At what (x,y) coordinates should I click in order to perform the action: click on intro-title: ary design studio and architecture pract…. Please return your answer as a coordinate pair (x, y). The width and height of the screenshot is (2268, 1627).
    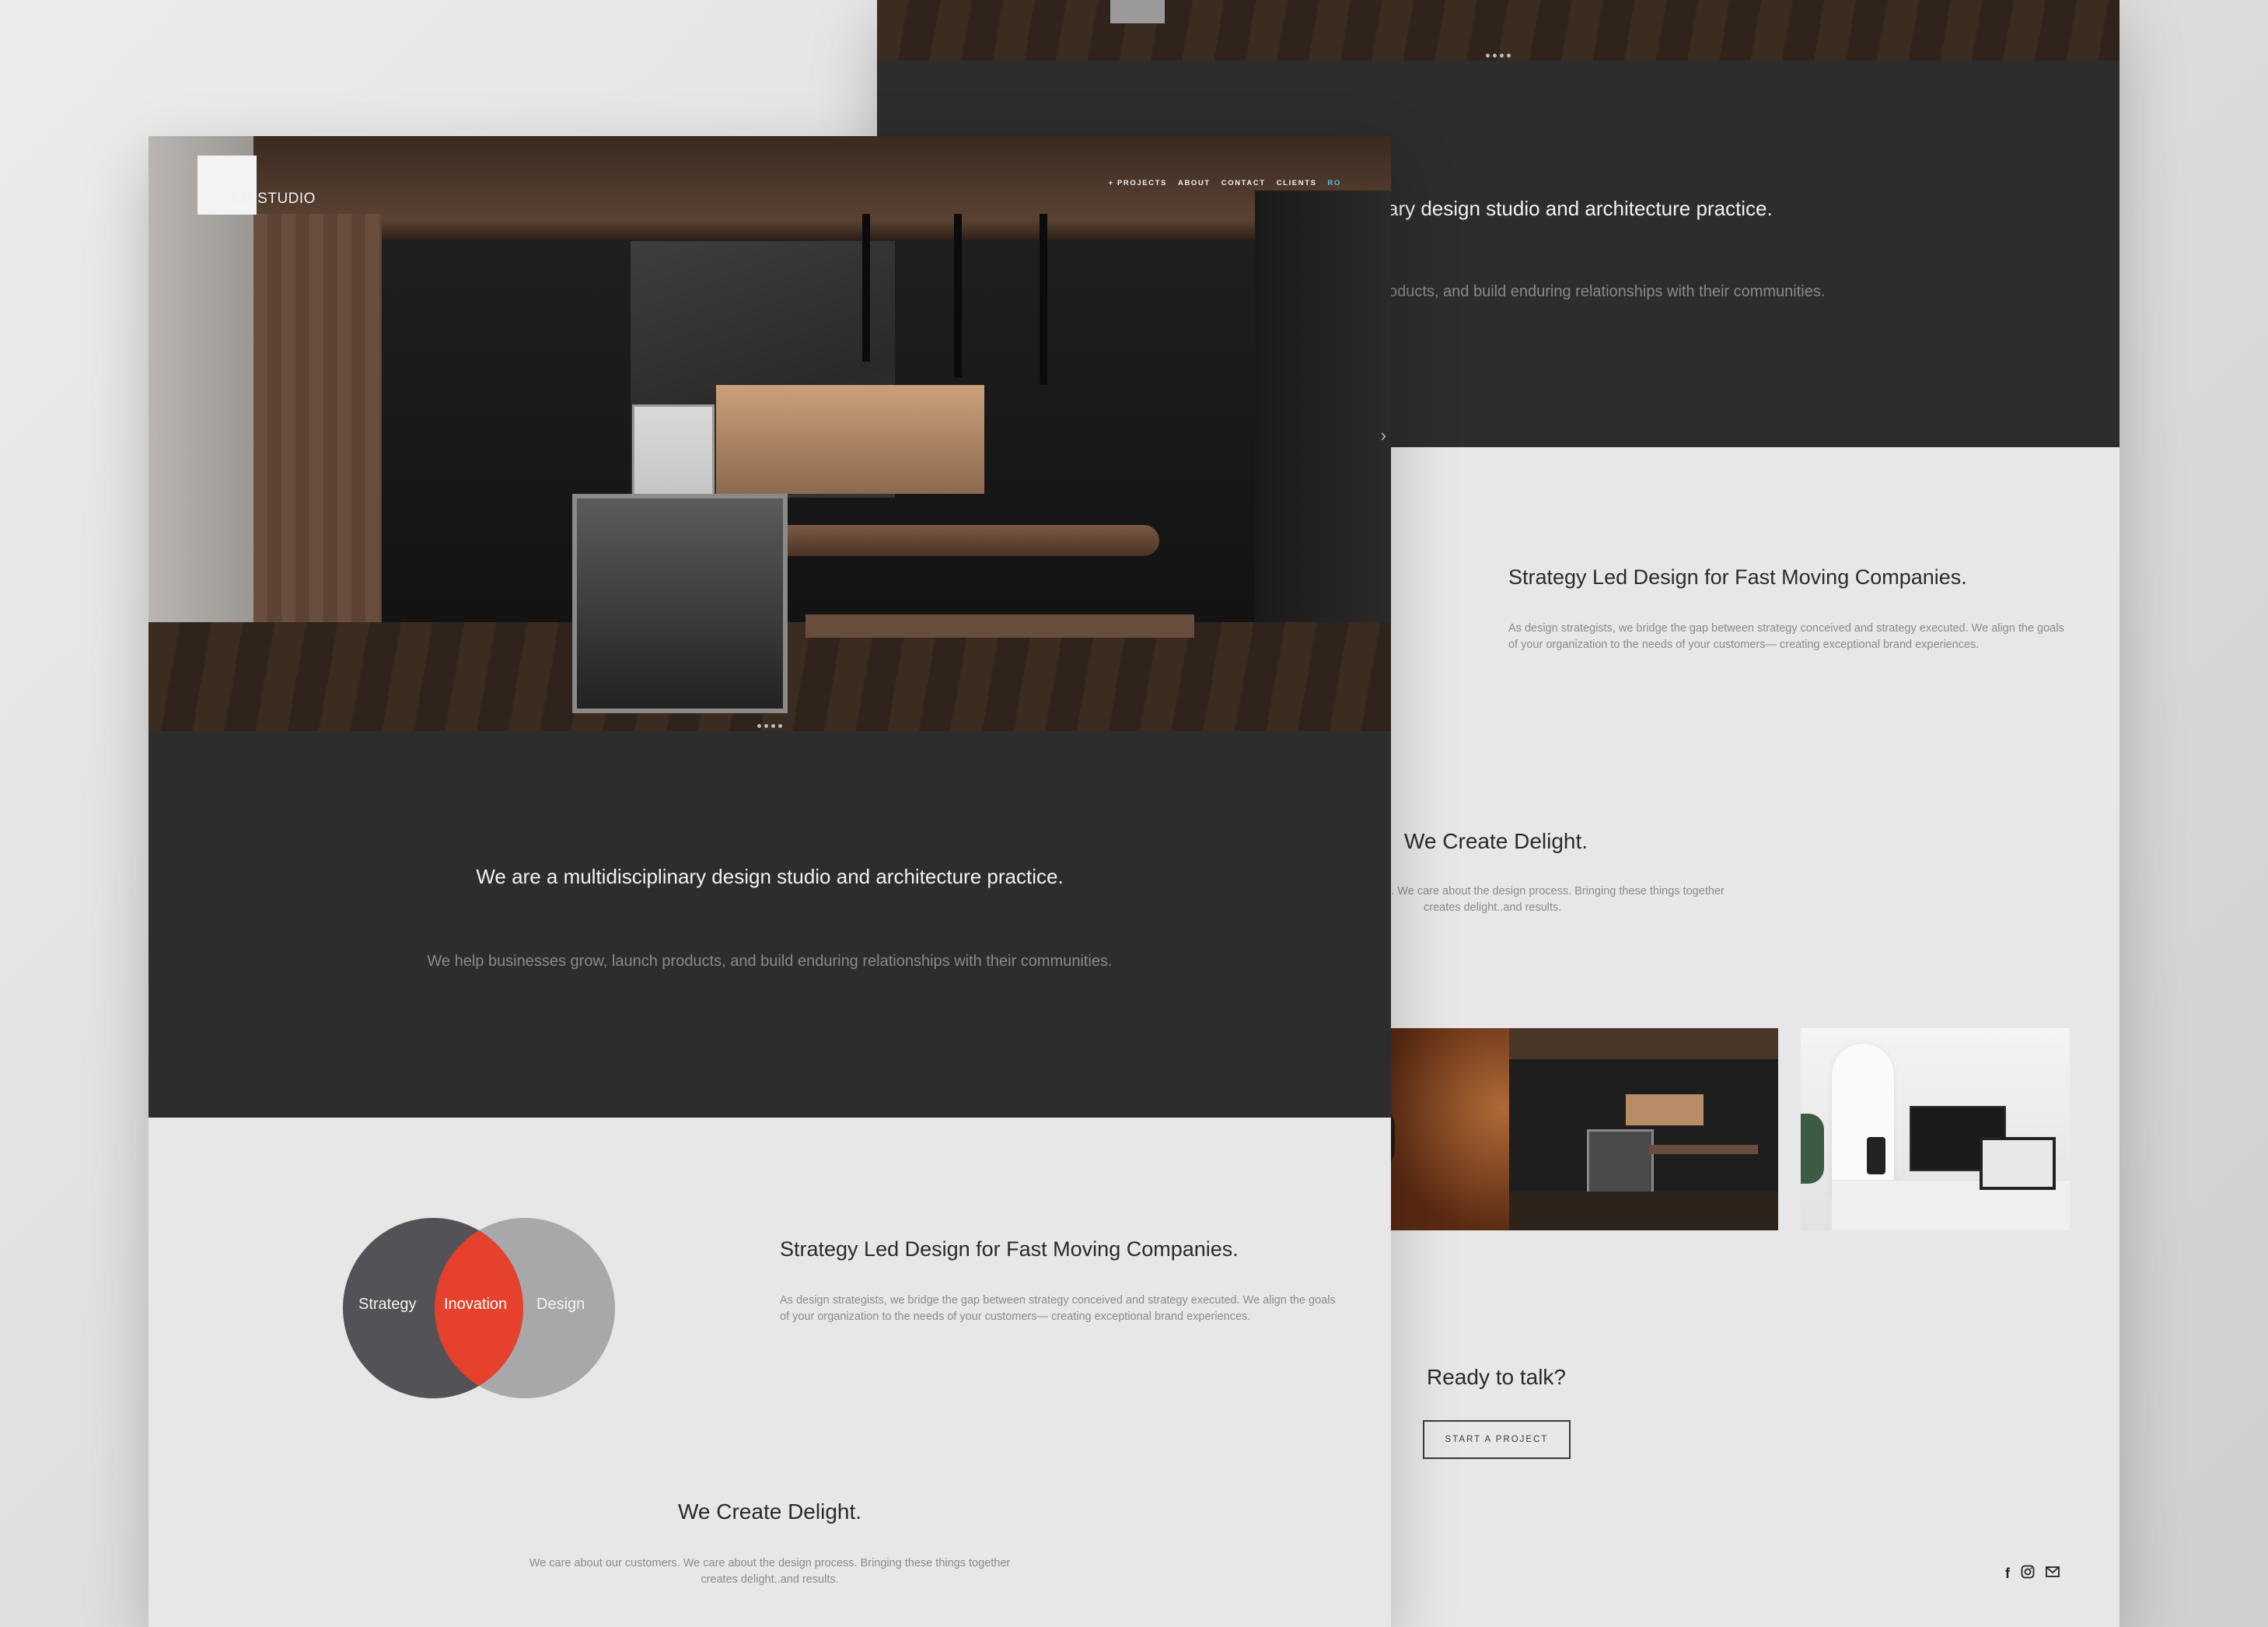
    Looking at the image, I should click on (1580, 208).